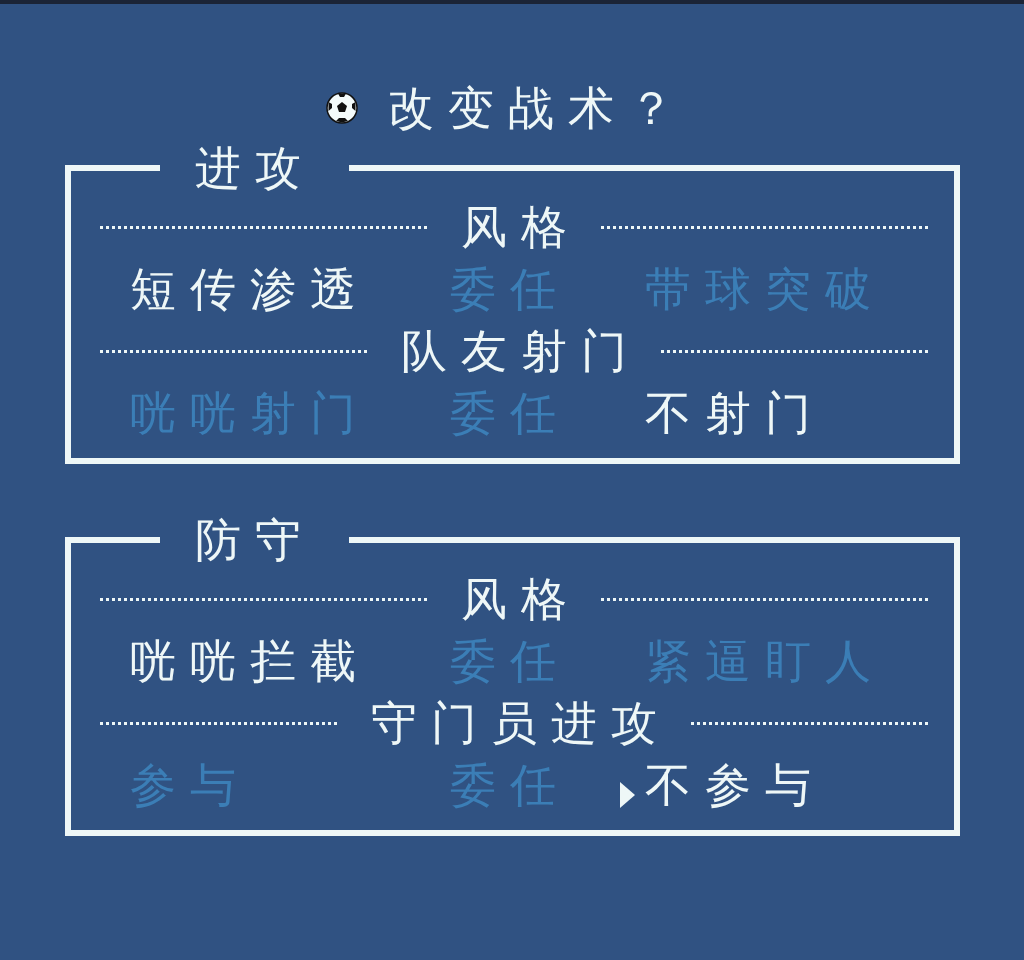  What do you see at coordinates (521, 723) in the screenshot?
I see `group-heading: 守门员进攻` at bounding box center [521, 723].